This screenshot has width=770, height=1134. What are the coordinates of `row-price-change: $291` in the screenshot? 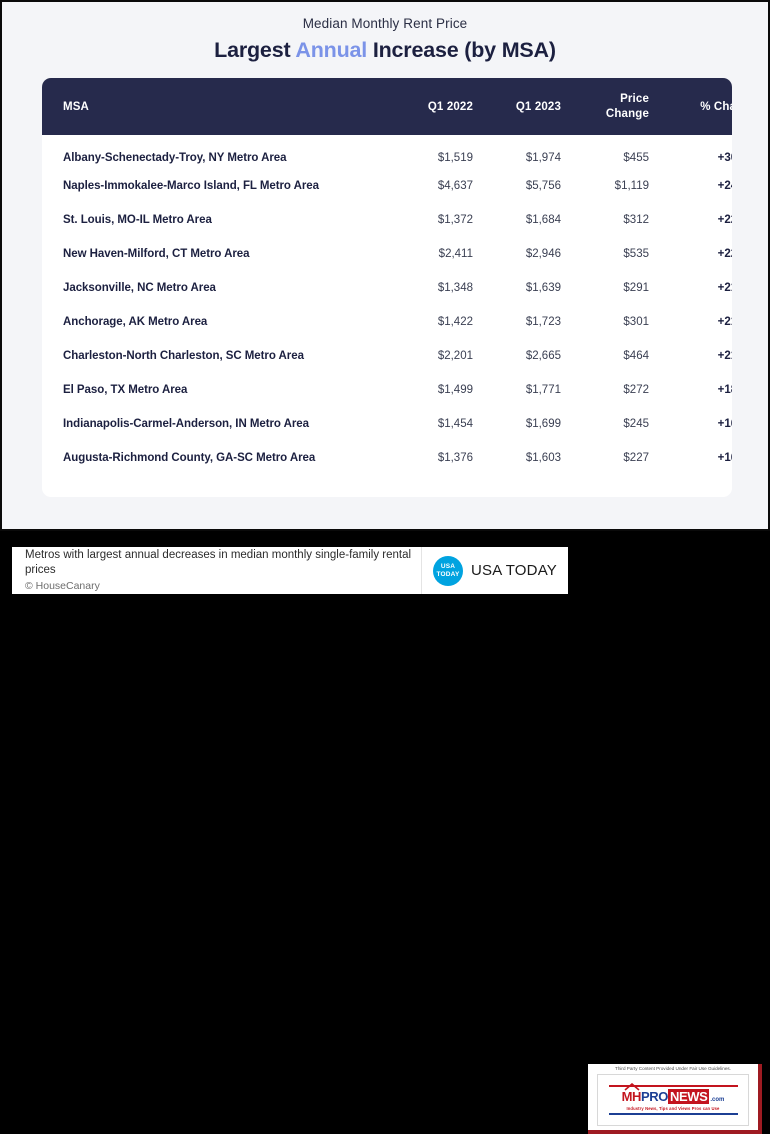 It's located at (636, 288).